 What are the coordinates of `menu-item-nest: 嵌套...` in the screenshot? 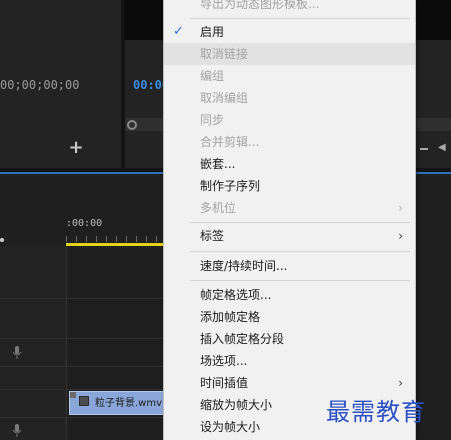 It's located at (289, 164).